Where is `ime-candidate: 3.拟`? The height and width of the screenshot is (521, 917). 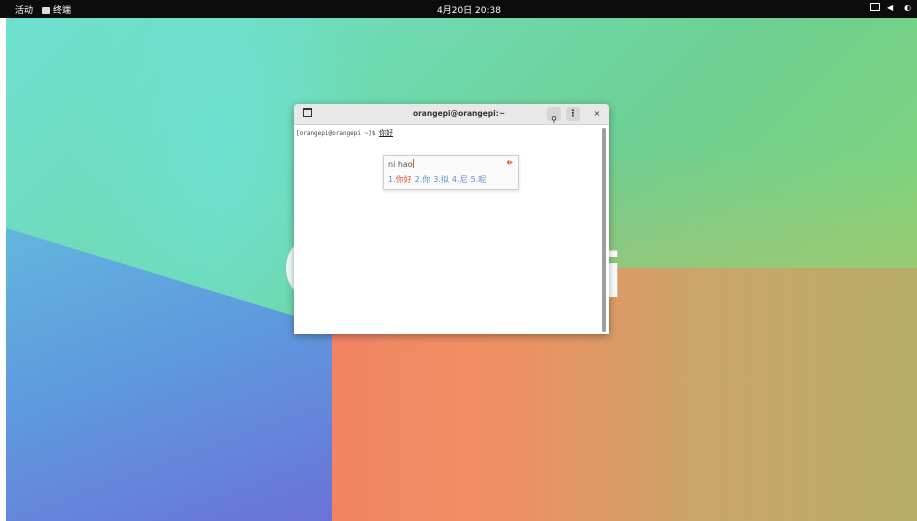 ime-candidate: 3.拟 is located at coordinates (441, 179).